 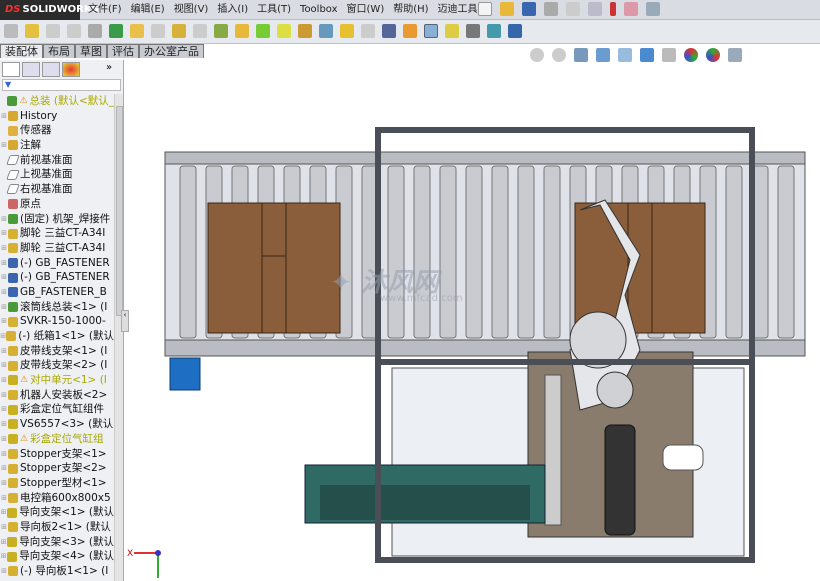 I want to click on clearance-verification-icon, so click(x=305, y=31).